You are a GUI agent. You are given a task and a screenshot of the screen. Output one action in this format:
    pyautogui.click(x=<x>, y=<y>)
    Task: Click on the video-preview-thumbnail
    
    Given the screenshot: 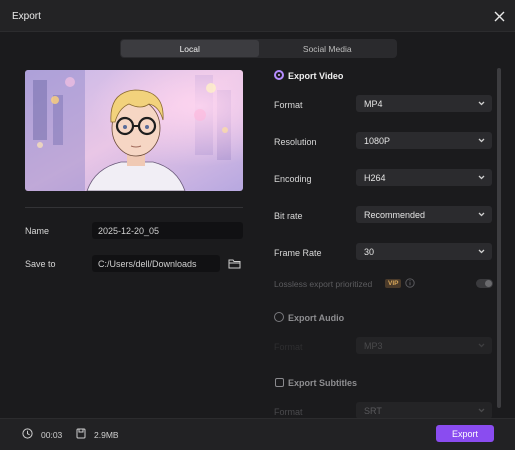 What is the action you would take?
    pyautogui.click(x=134, y=130)
    